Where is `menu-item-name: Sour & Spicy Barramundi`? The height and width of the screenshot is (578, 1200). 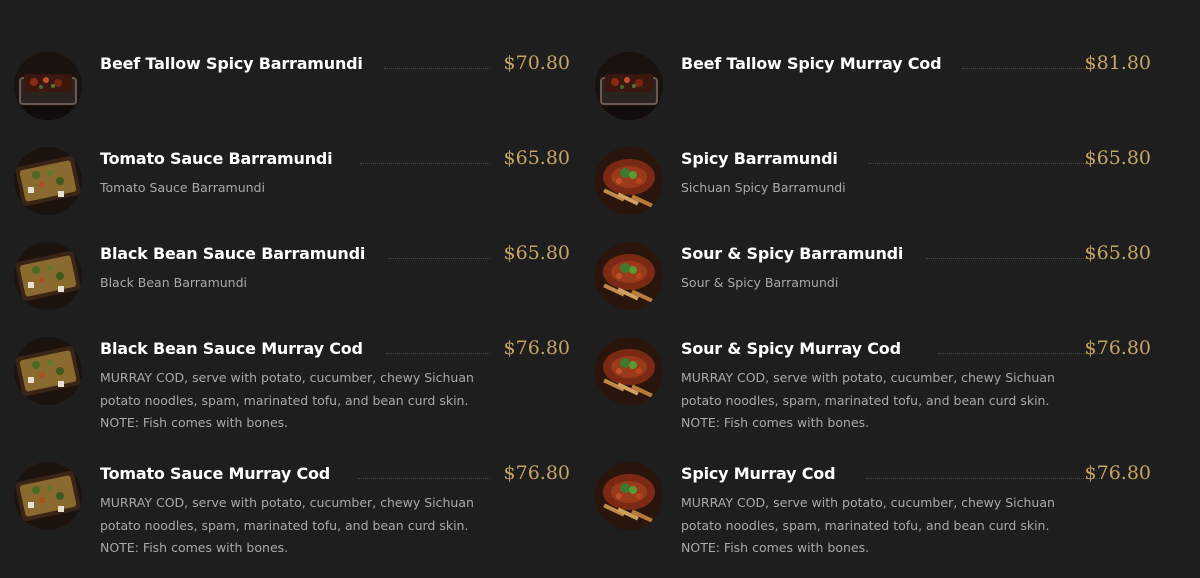 menu-item-name: Sour & Spicy Barramundi is located at coordinates (792, 254).